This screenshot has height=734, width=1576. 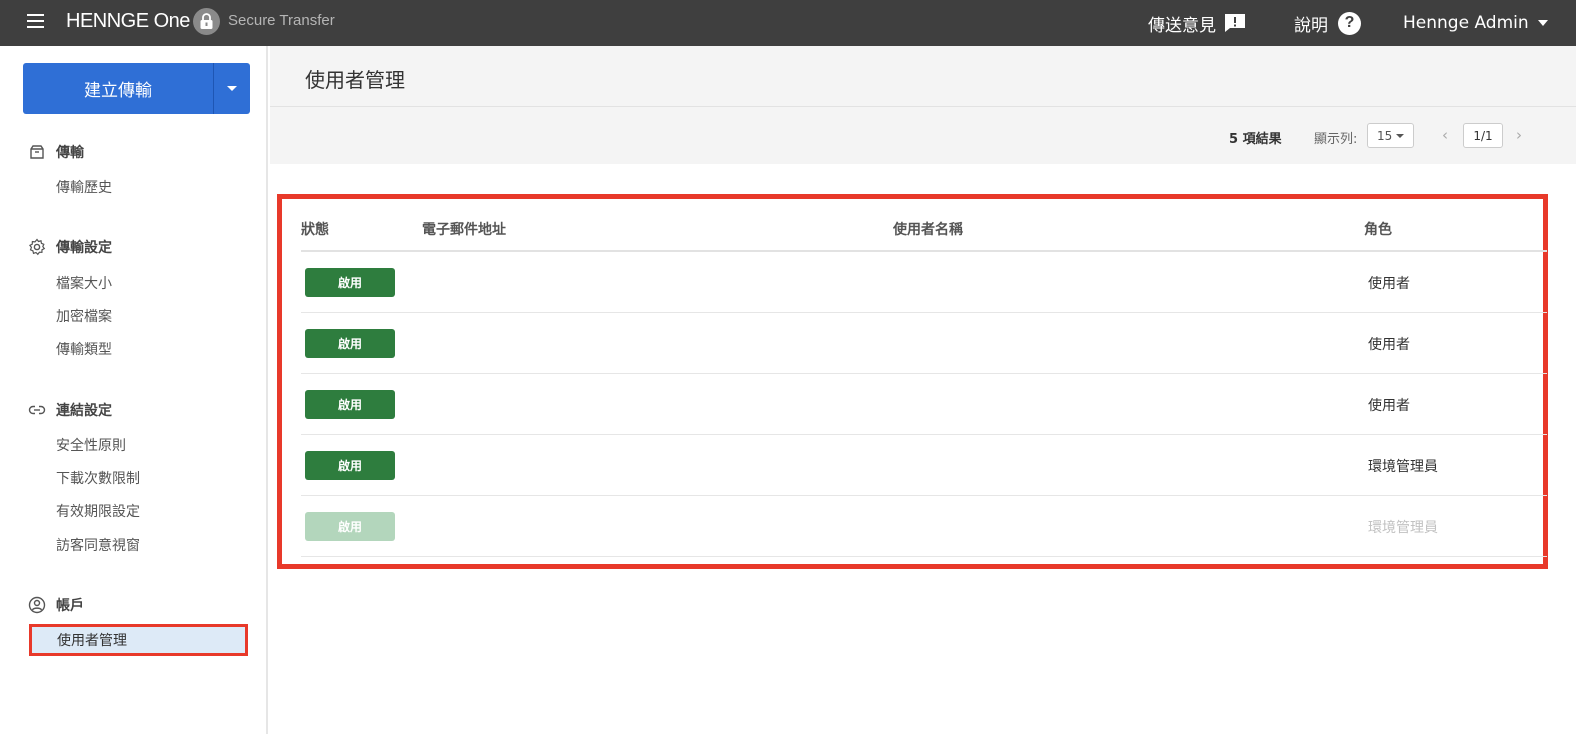 I want to click on sidebar-section-link-settings: 連結設定, so click(x=70, y=410).